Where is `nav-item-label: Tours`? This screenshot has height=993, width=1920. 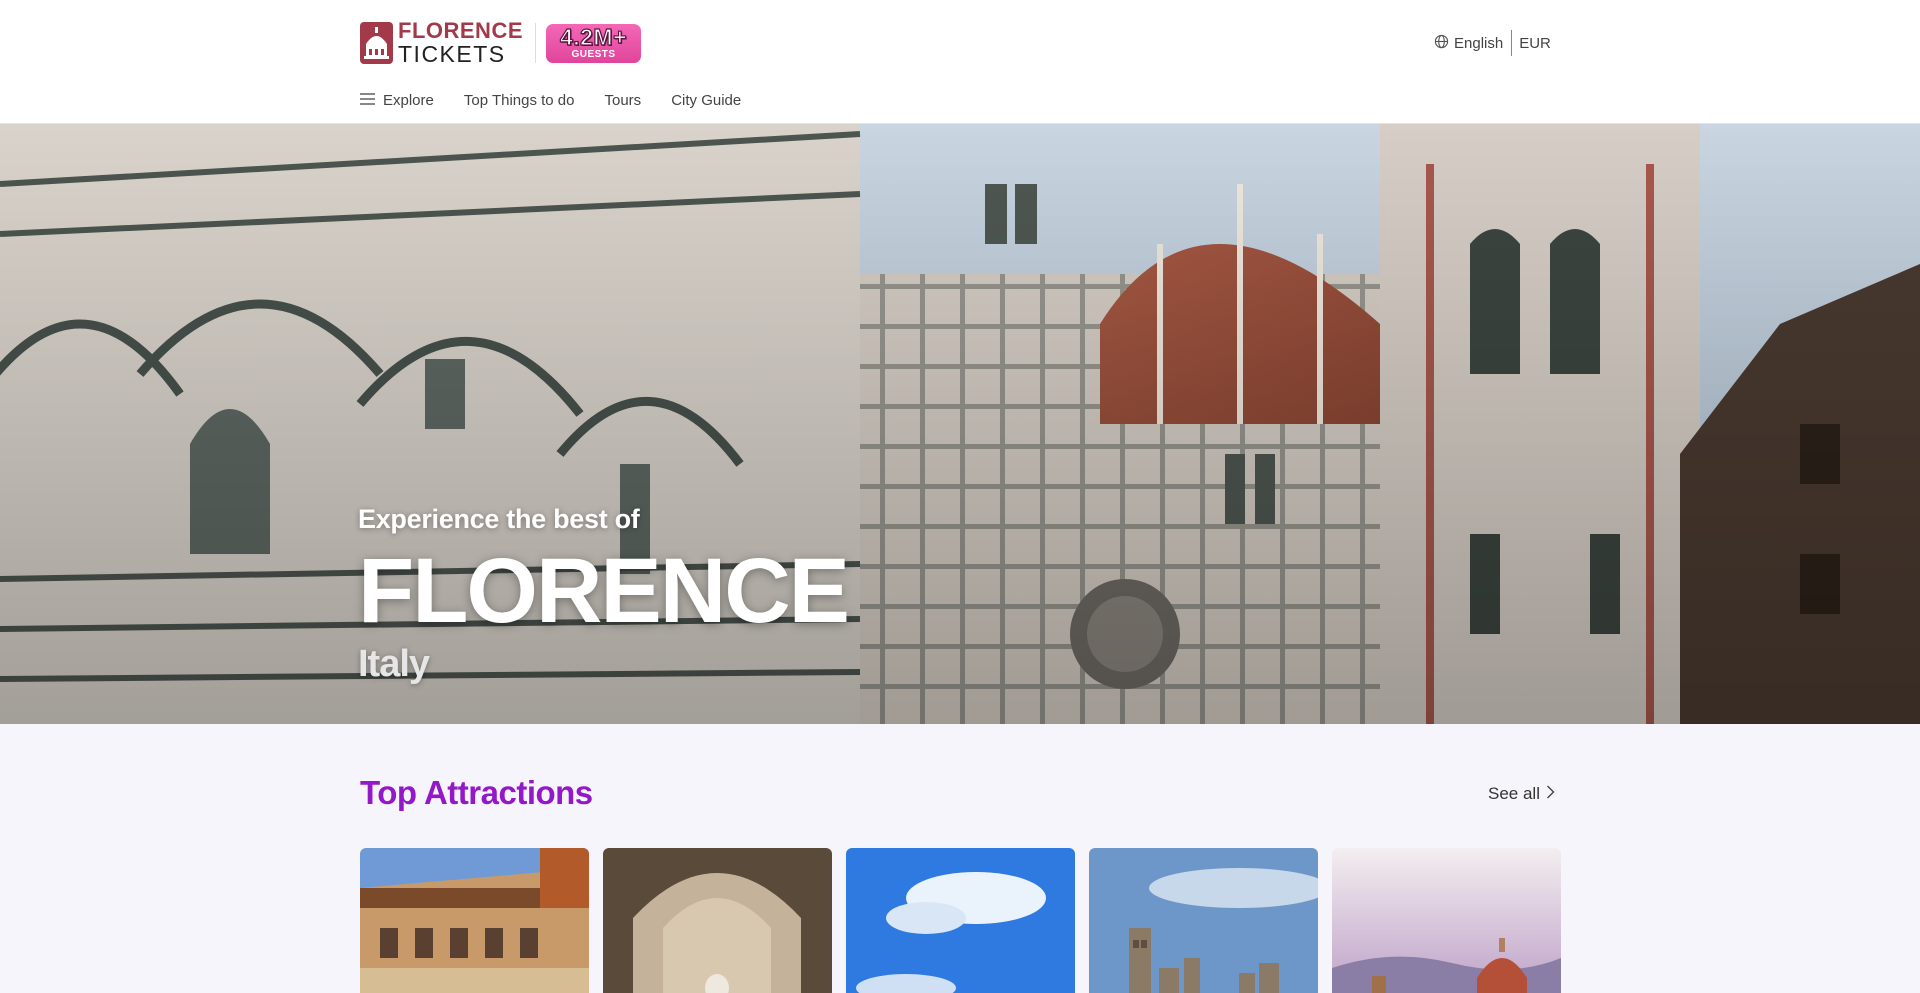
nav-item-label: Tours is located at coordinates (623, 100).